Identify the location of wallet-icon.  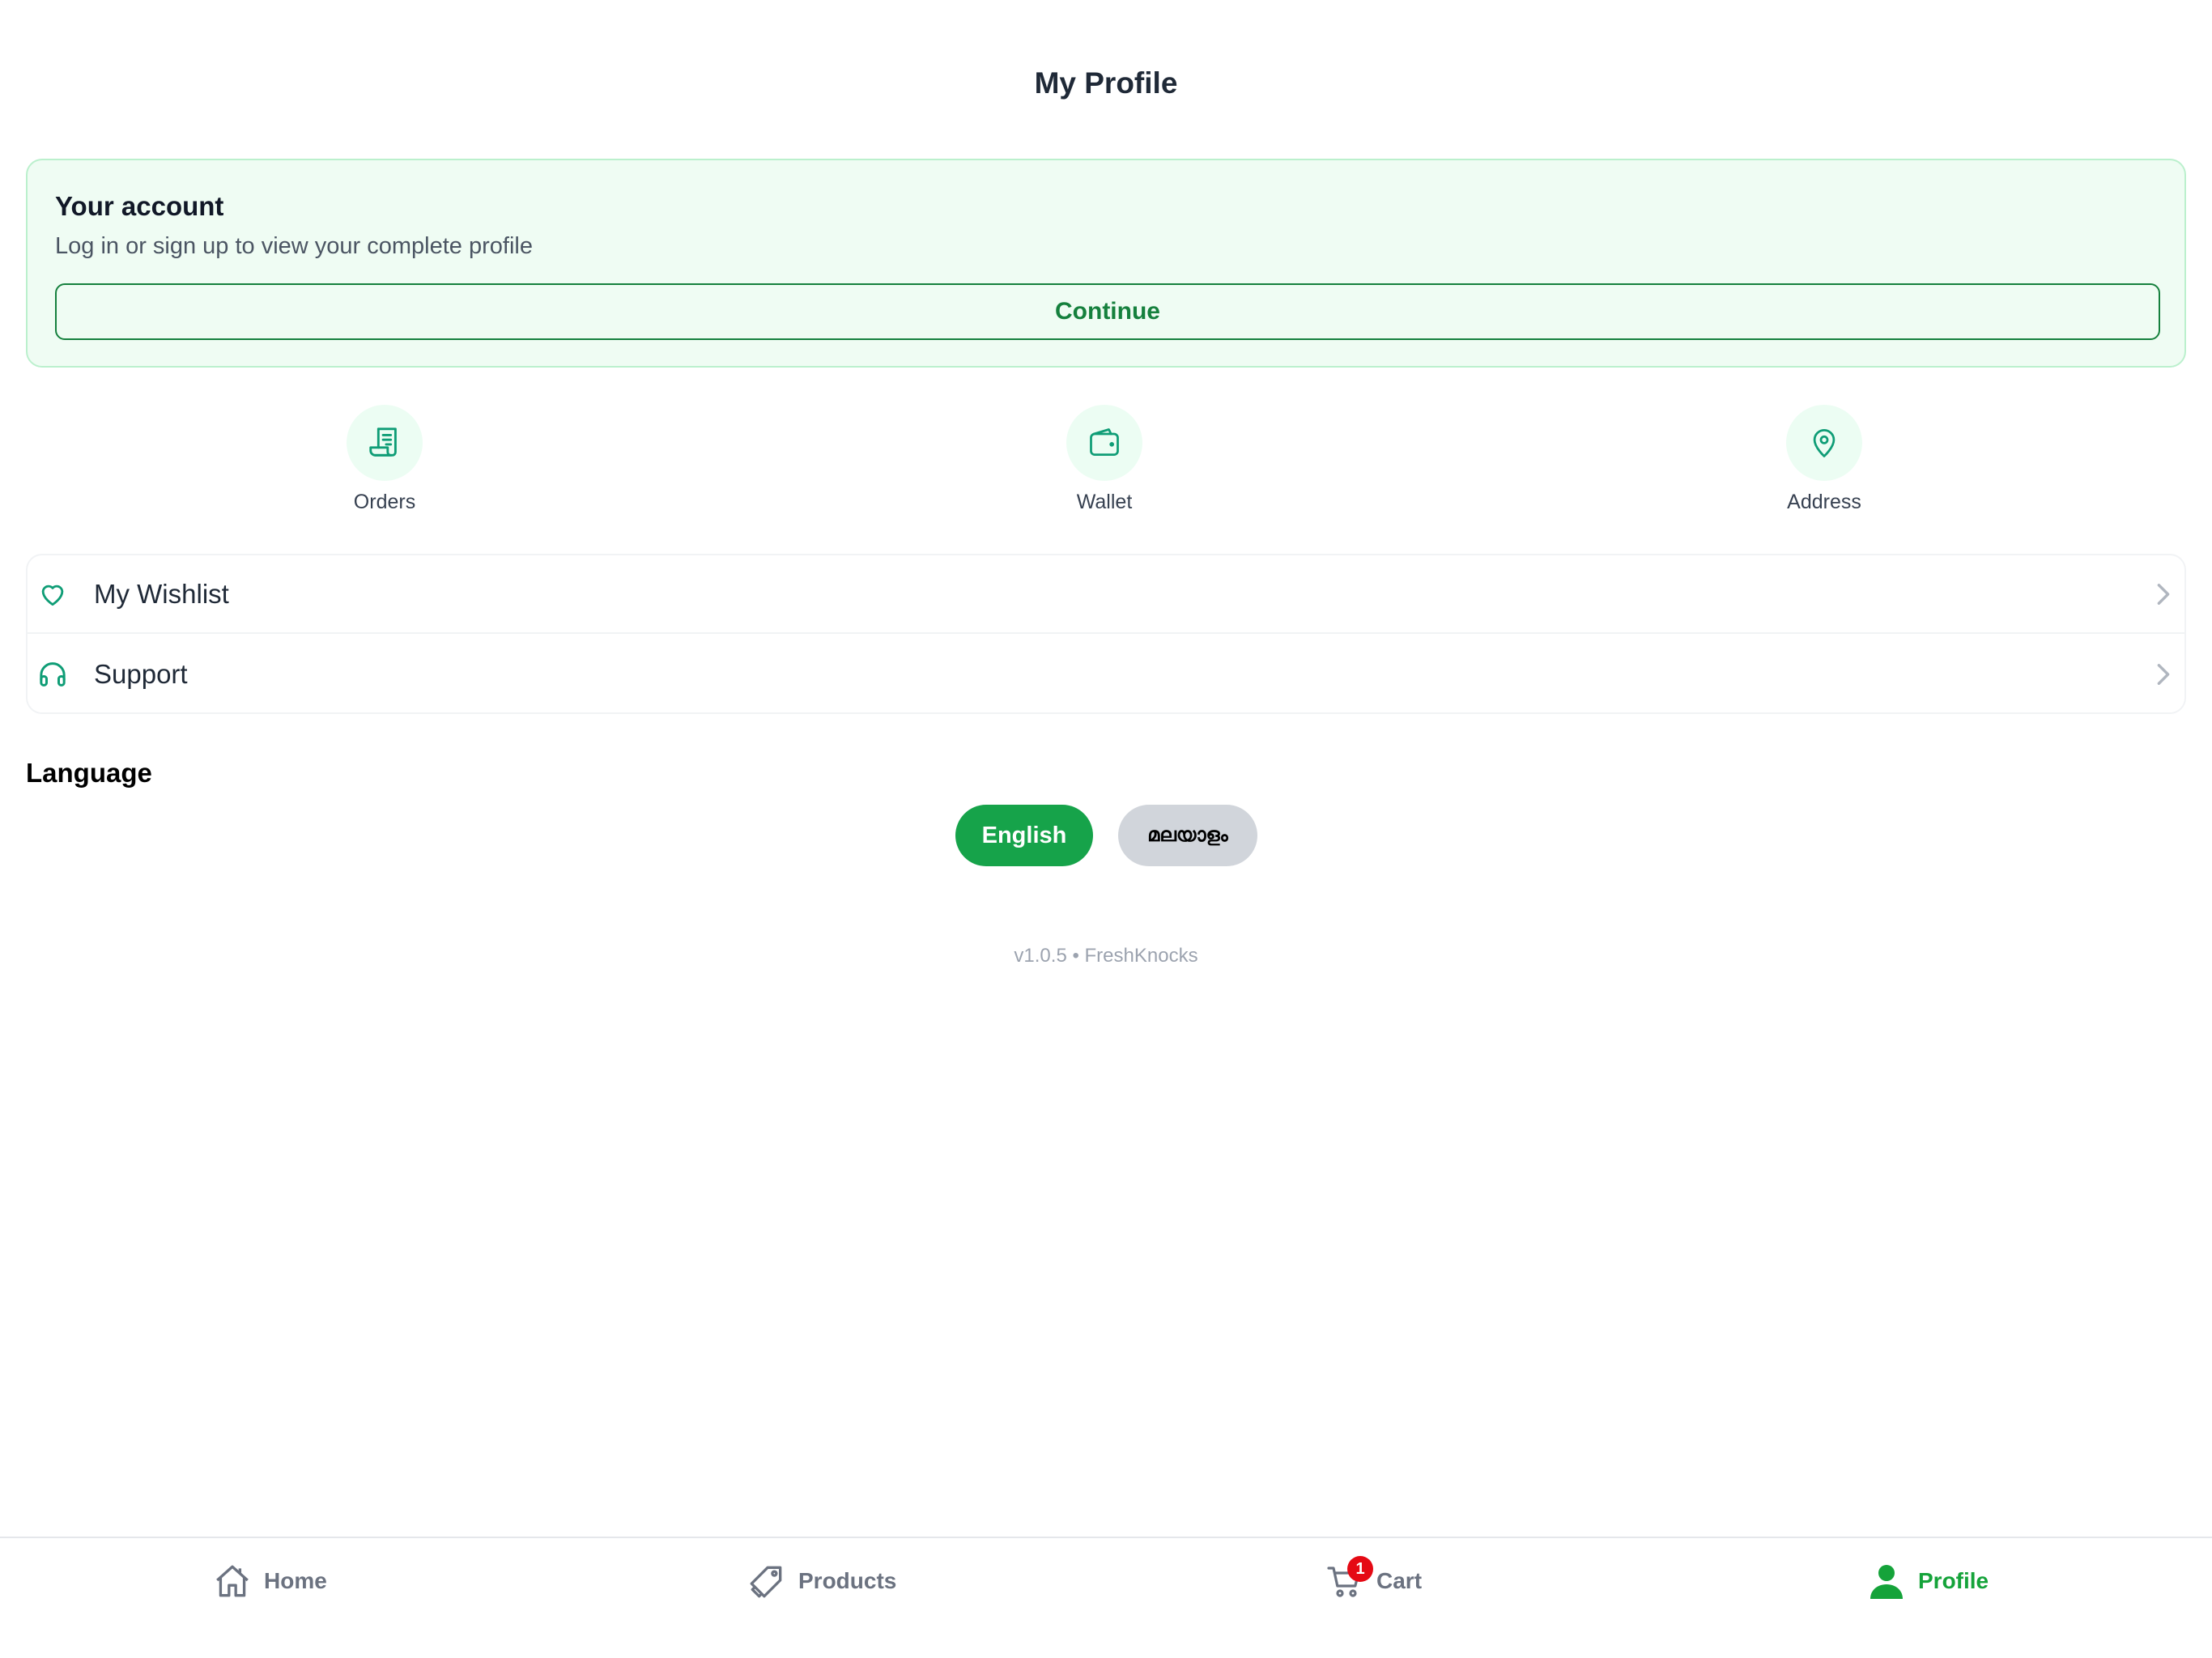
(1104, 443).